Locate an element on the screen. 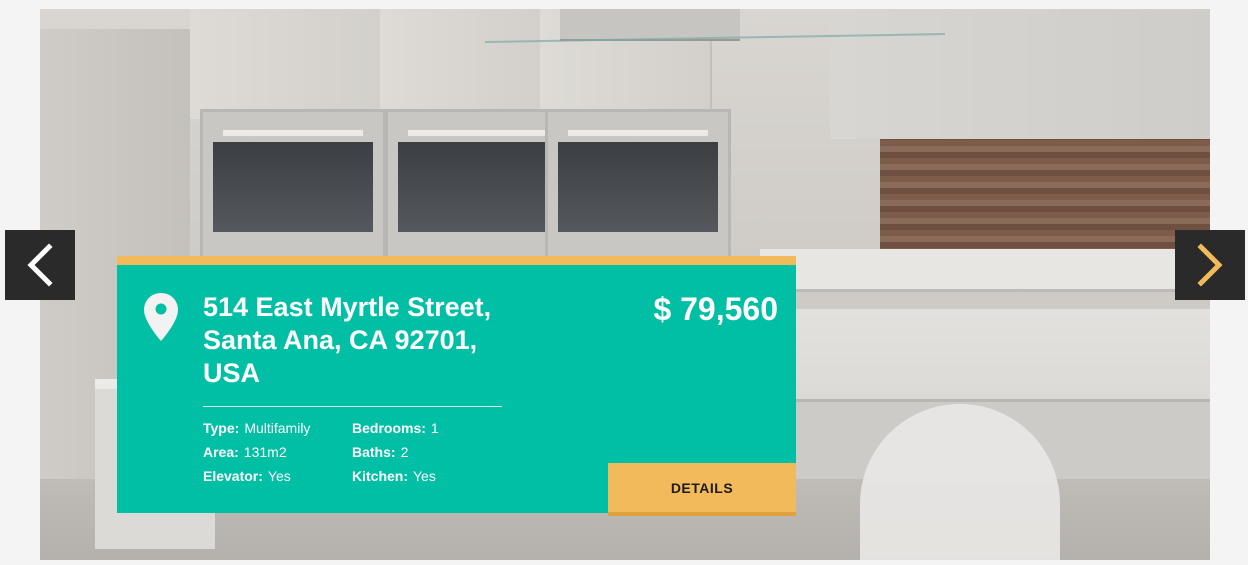  backsplash is located at coordinates (1045, 196).